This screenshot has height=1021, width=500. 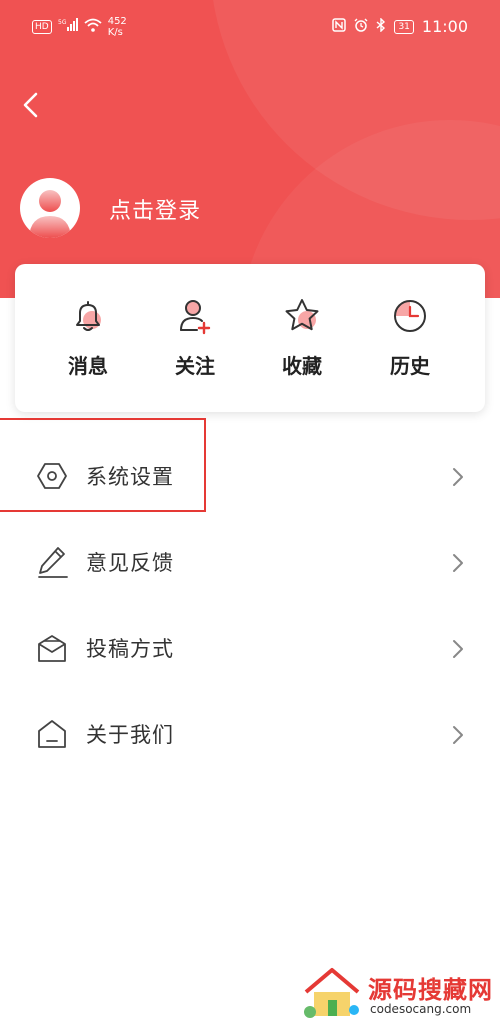 I want to click on back-button, so click(x=31, y=105).